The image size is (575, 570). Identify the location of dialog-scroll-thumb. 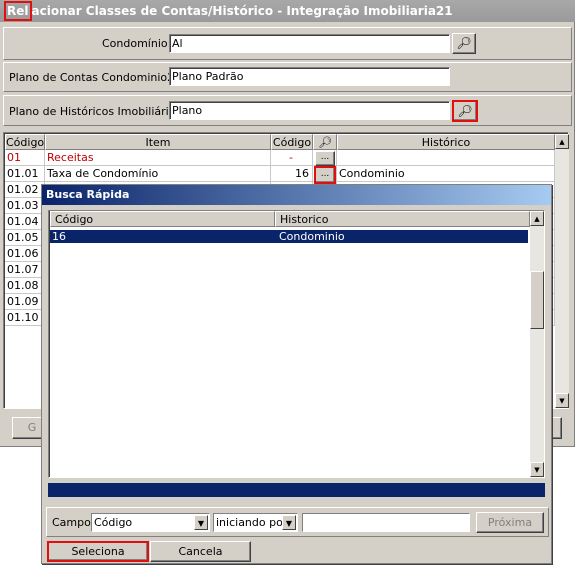
(537, 300).